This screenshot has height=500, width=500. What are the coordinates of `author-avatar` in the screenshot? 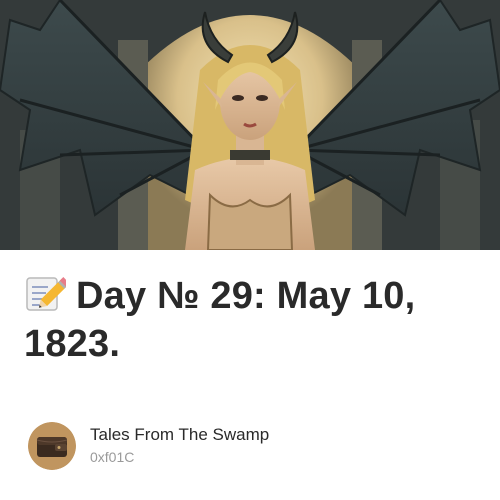 It's located at (52, 446).